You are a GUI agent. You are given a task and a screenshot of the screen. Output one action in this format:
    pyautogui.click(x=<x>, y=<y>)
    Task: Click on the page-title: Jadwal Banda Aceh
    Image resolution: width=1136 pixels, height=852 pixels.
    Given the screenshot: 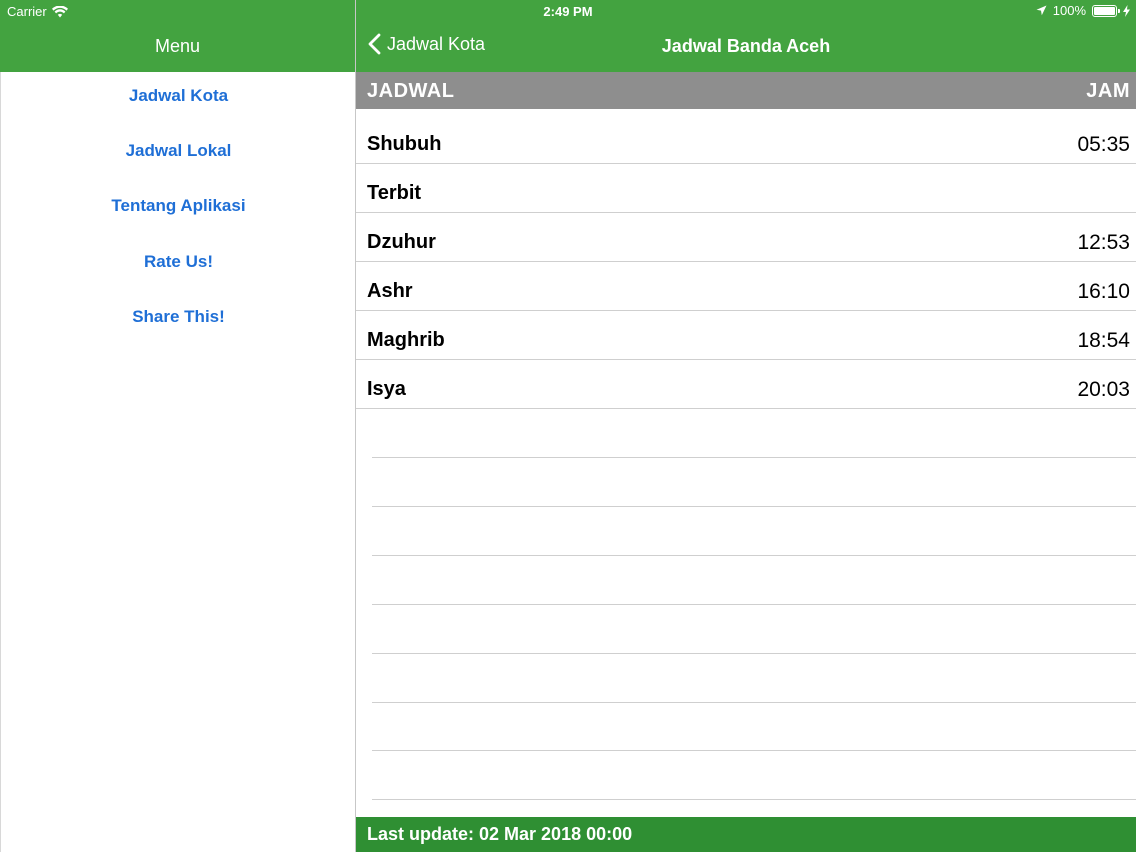 What is the action you would take?
    pyautogui.click(x=746, y=46)
    